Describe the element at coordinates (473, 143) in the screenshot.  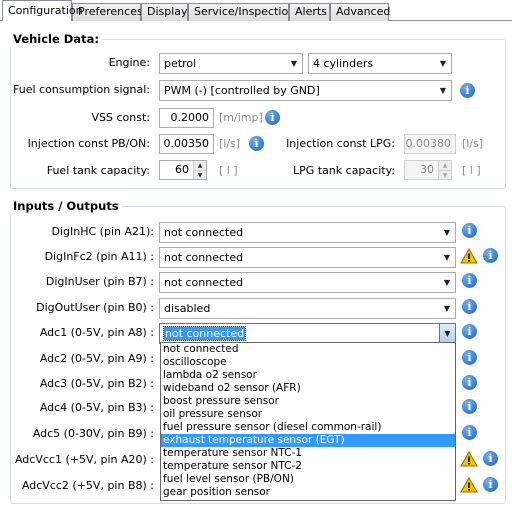
I see `inj-lpg-unit: [l/s]` at that location.